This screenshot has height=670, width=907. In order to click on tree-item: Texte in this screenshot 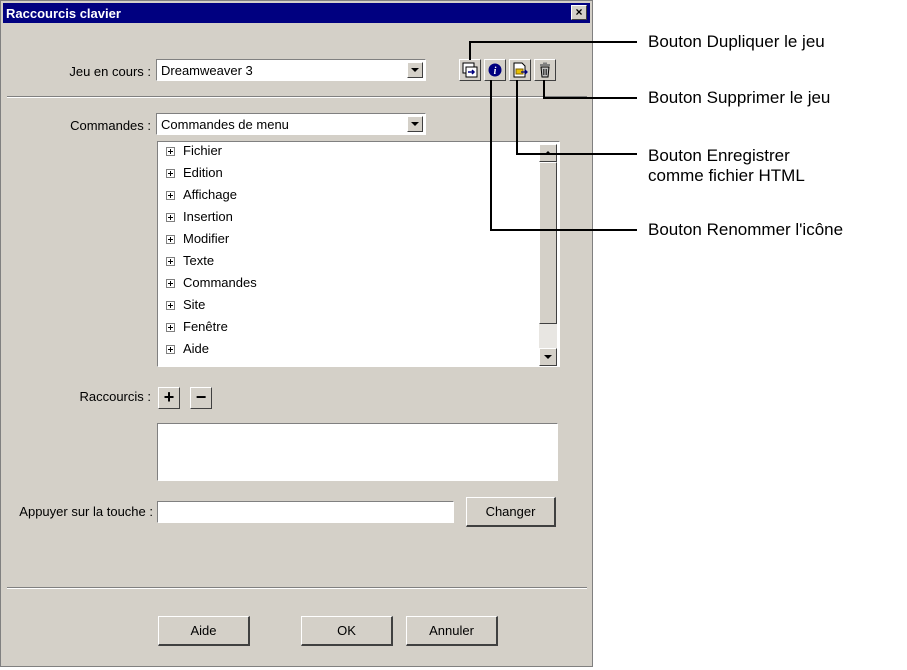, I will do `click(190, 261)`.